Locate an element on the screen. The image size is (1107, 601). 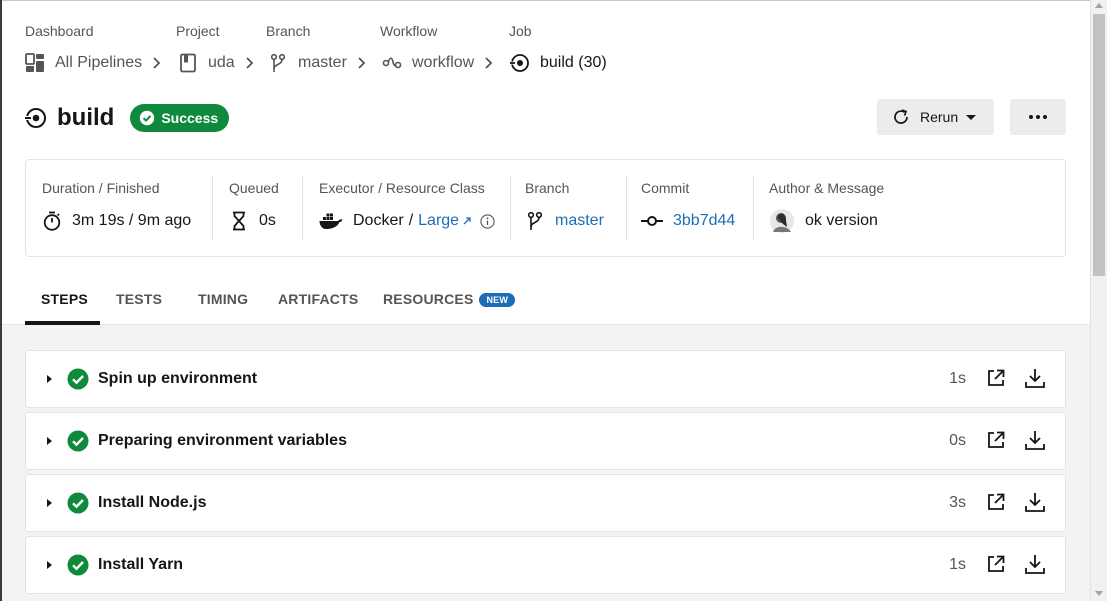
page-title-row: build Success is located at coordinates (127, 118).